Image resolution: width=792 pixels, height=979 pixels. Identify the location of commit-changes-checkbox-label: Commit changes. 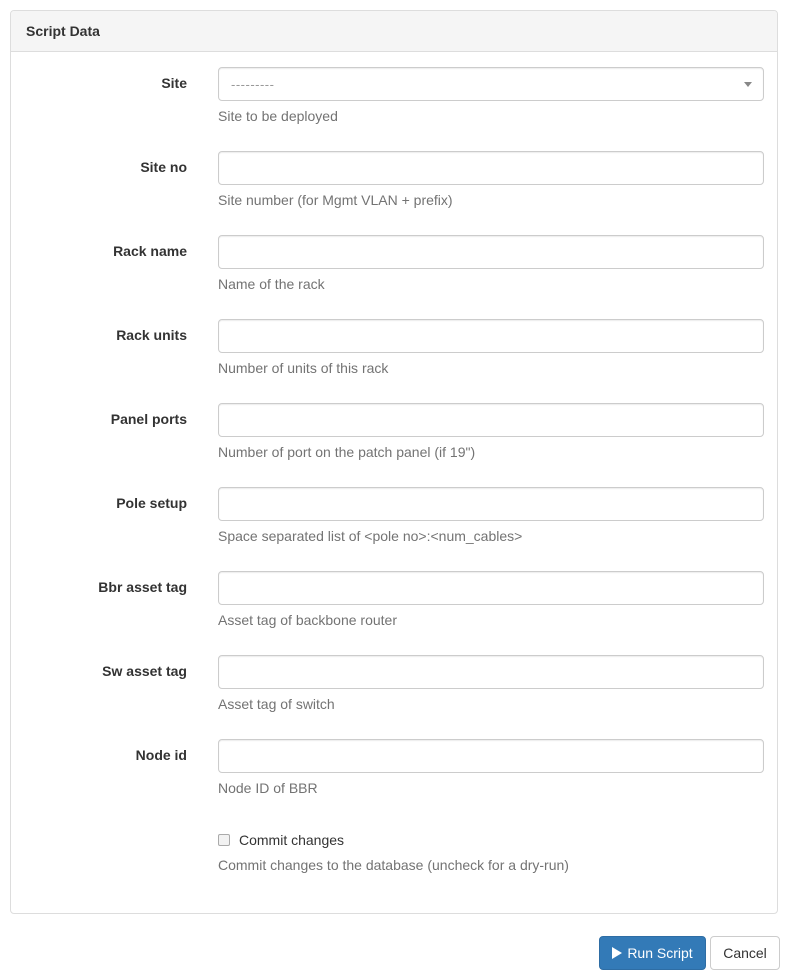
(281, 840).